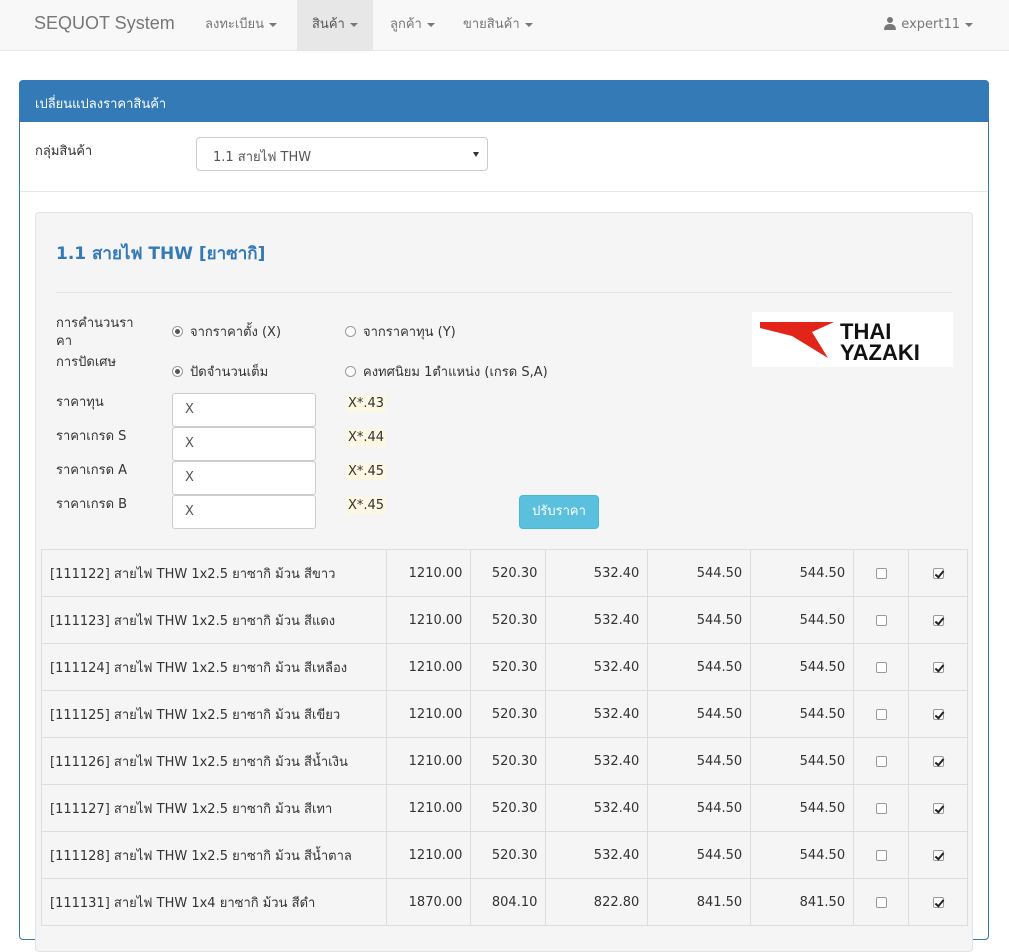  I want to click on product-group-select: 1.1 สายไฟ THW, so click(342, 154).